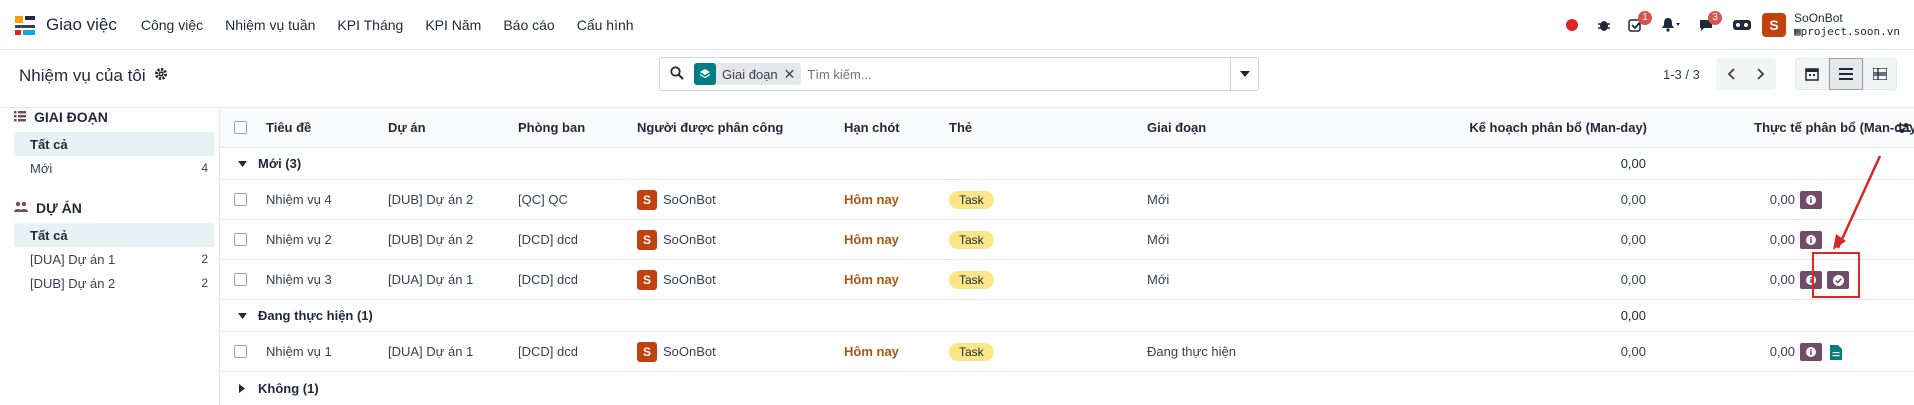  What do you see at coordinates (25, 25) in the screenshot?
I see `app-logo-icon` at bounding box center [25, 25].